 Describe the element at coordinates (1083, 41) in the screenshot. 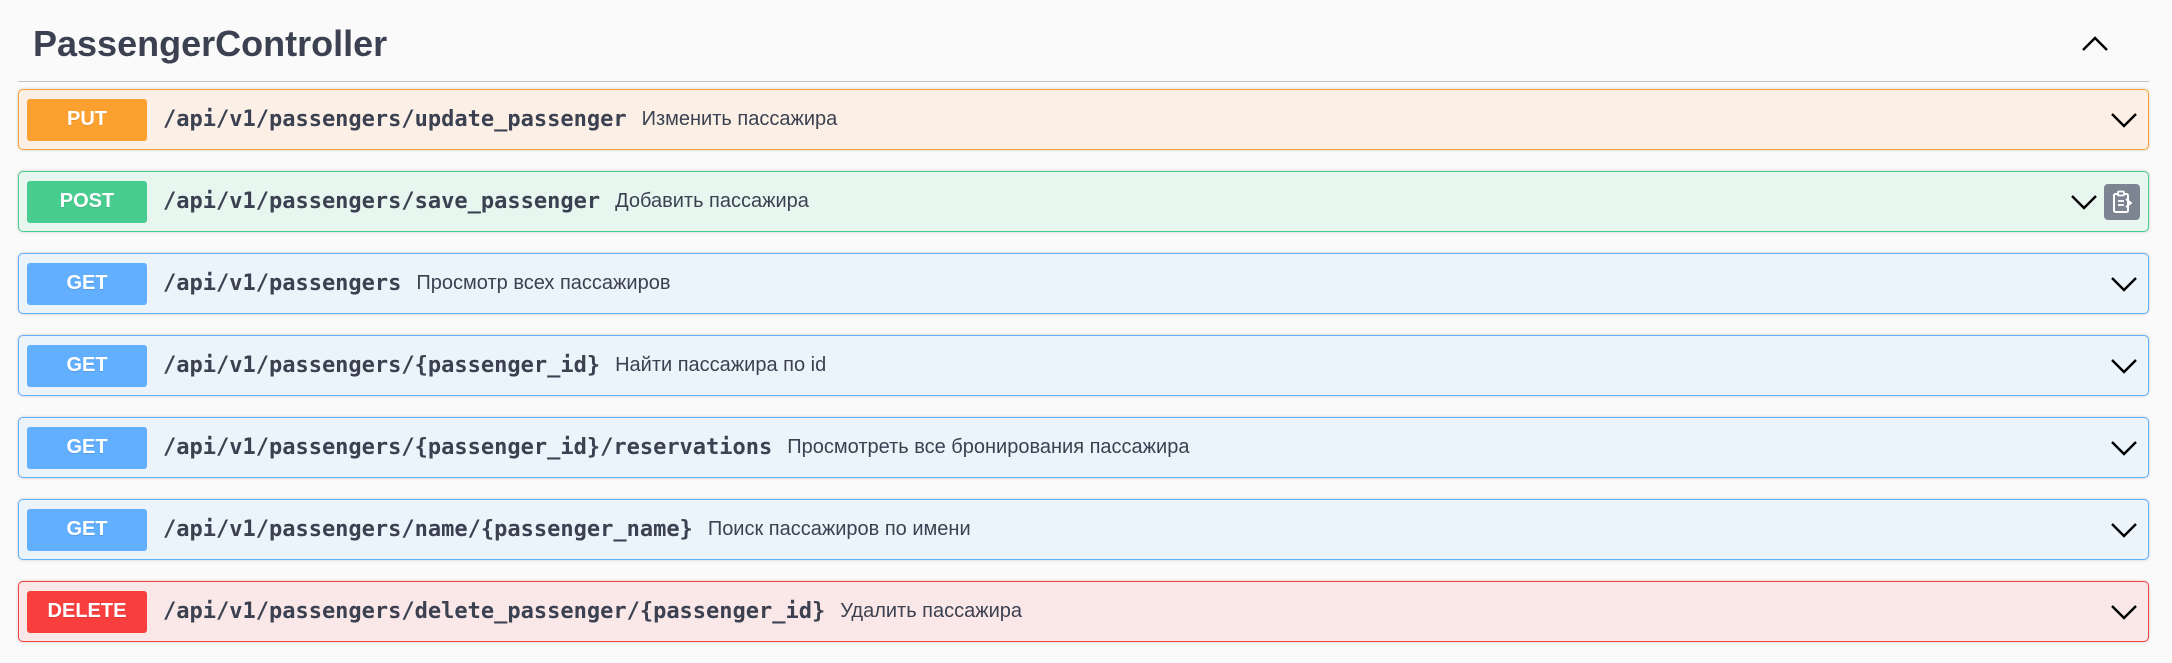

I see `section-header: PassengerController` at that location.